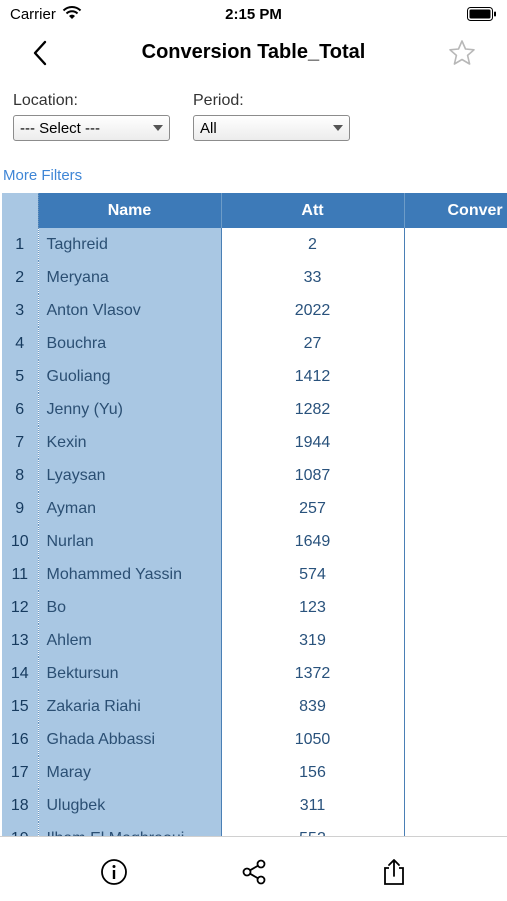 The image size is (507, 901). I want to click on conver-cell: 38, so click(455, 607).